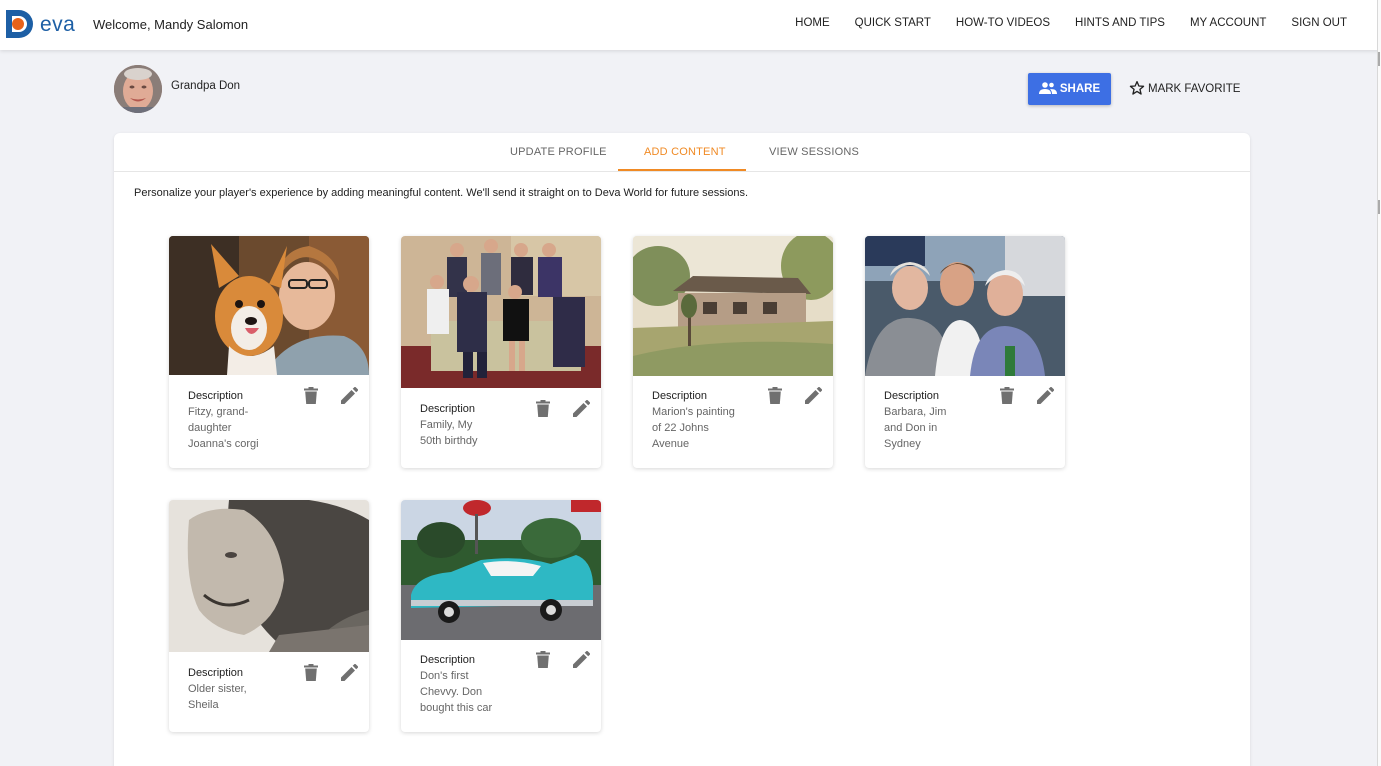  Describe the element at coordinates (171, 24) in the screenshot. I see `welcome-message: Welcome, Mandy Salomon` at that location.